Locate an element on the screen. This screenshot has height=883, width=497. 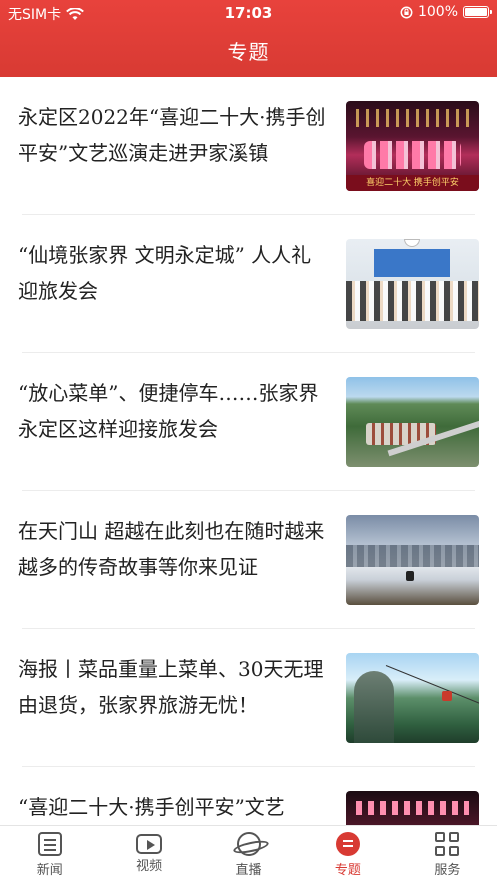
tab-label: 专题 is located at coordinates (347, 870).